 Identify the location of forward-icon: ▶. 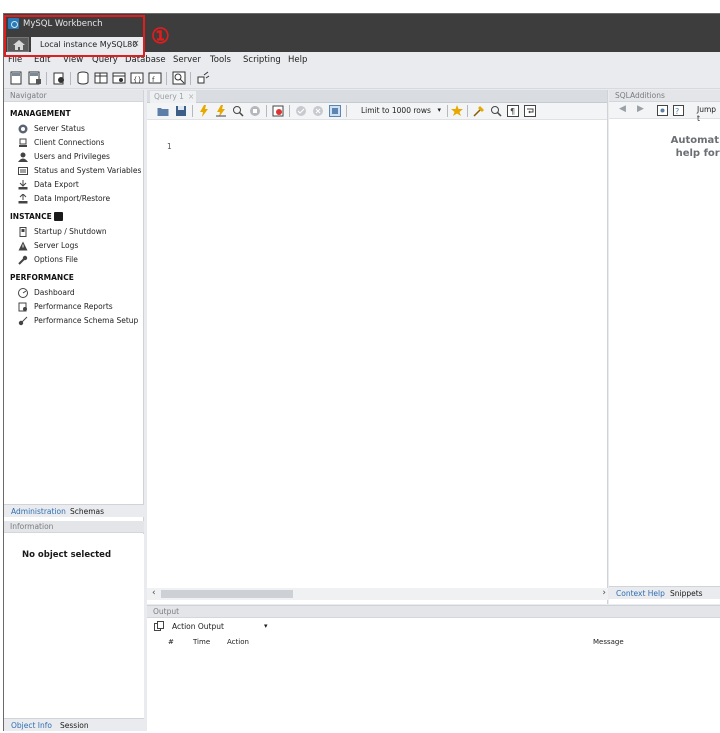
(640, 109).